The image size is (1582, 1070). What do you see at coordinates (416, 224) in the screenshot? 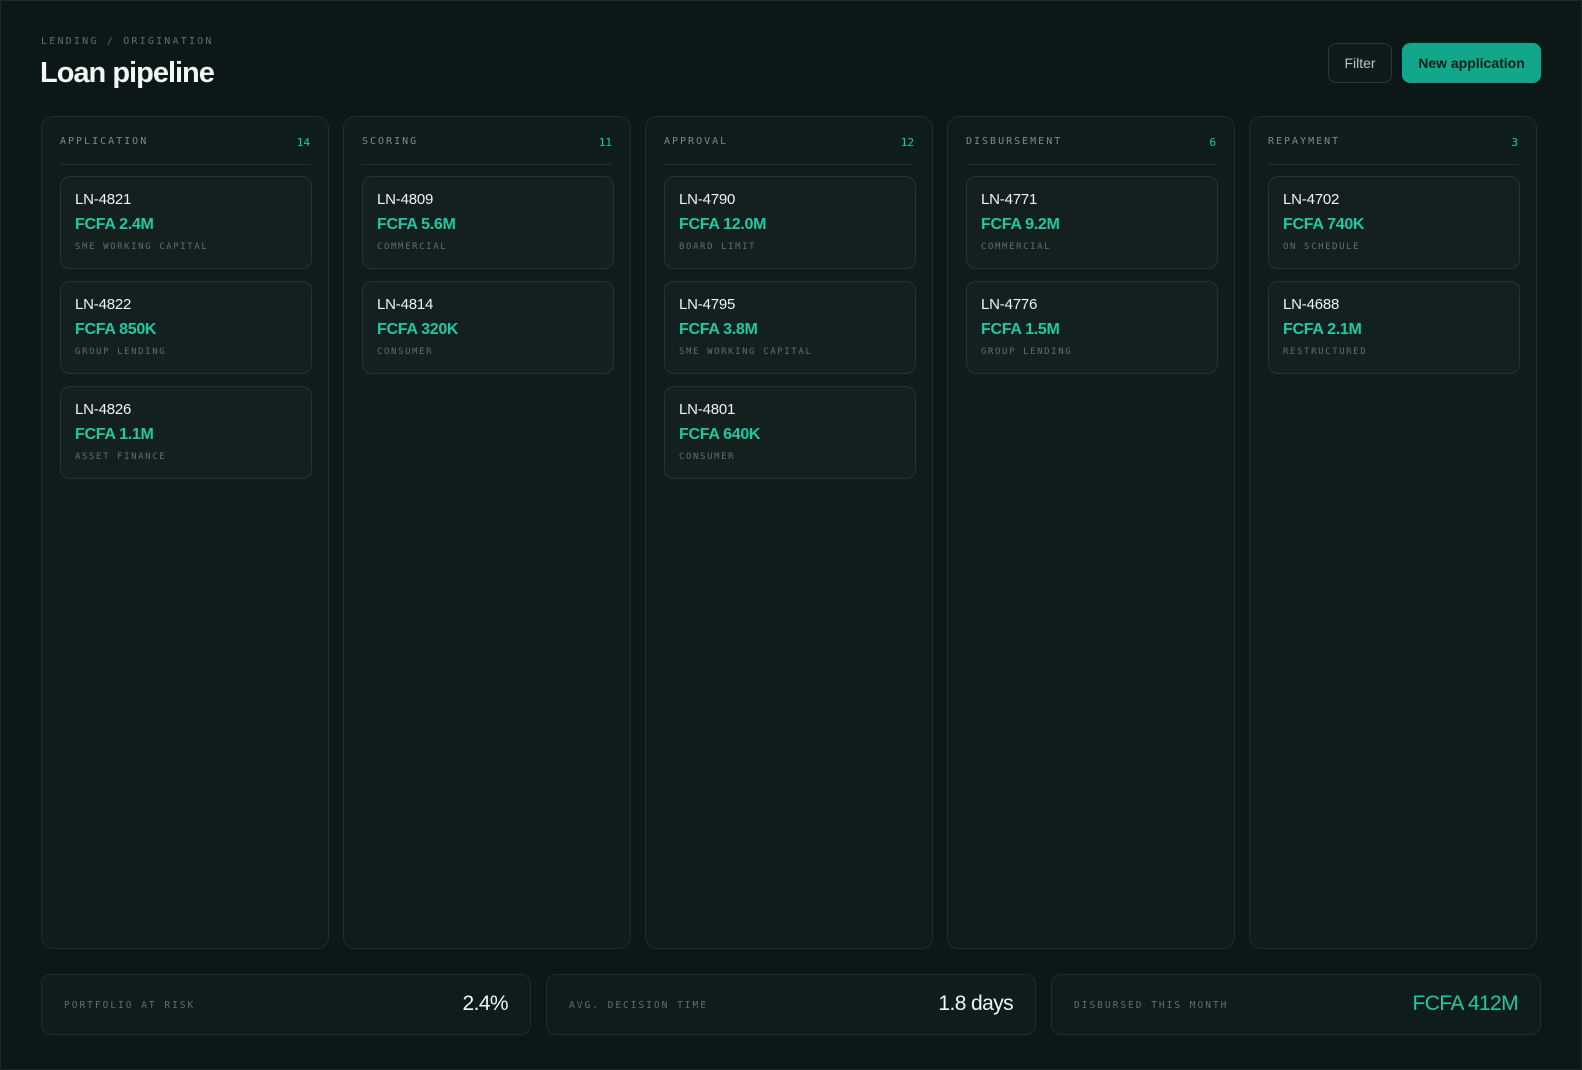
I see `loan-amount: FCFA 5.6M` at bounding box center [416, 224].